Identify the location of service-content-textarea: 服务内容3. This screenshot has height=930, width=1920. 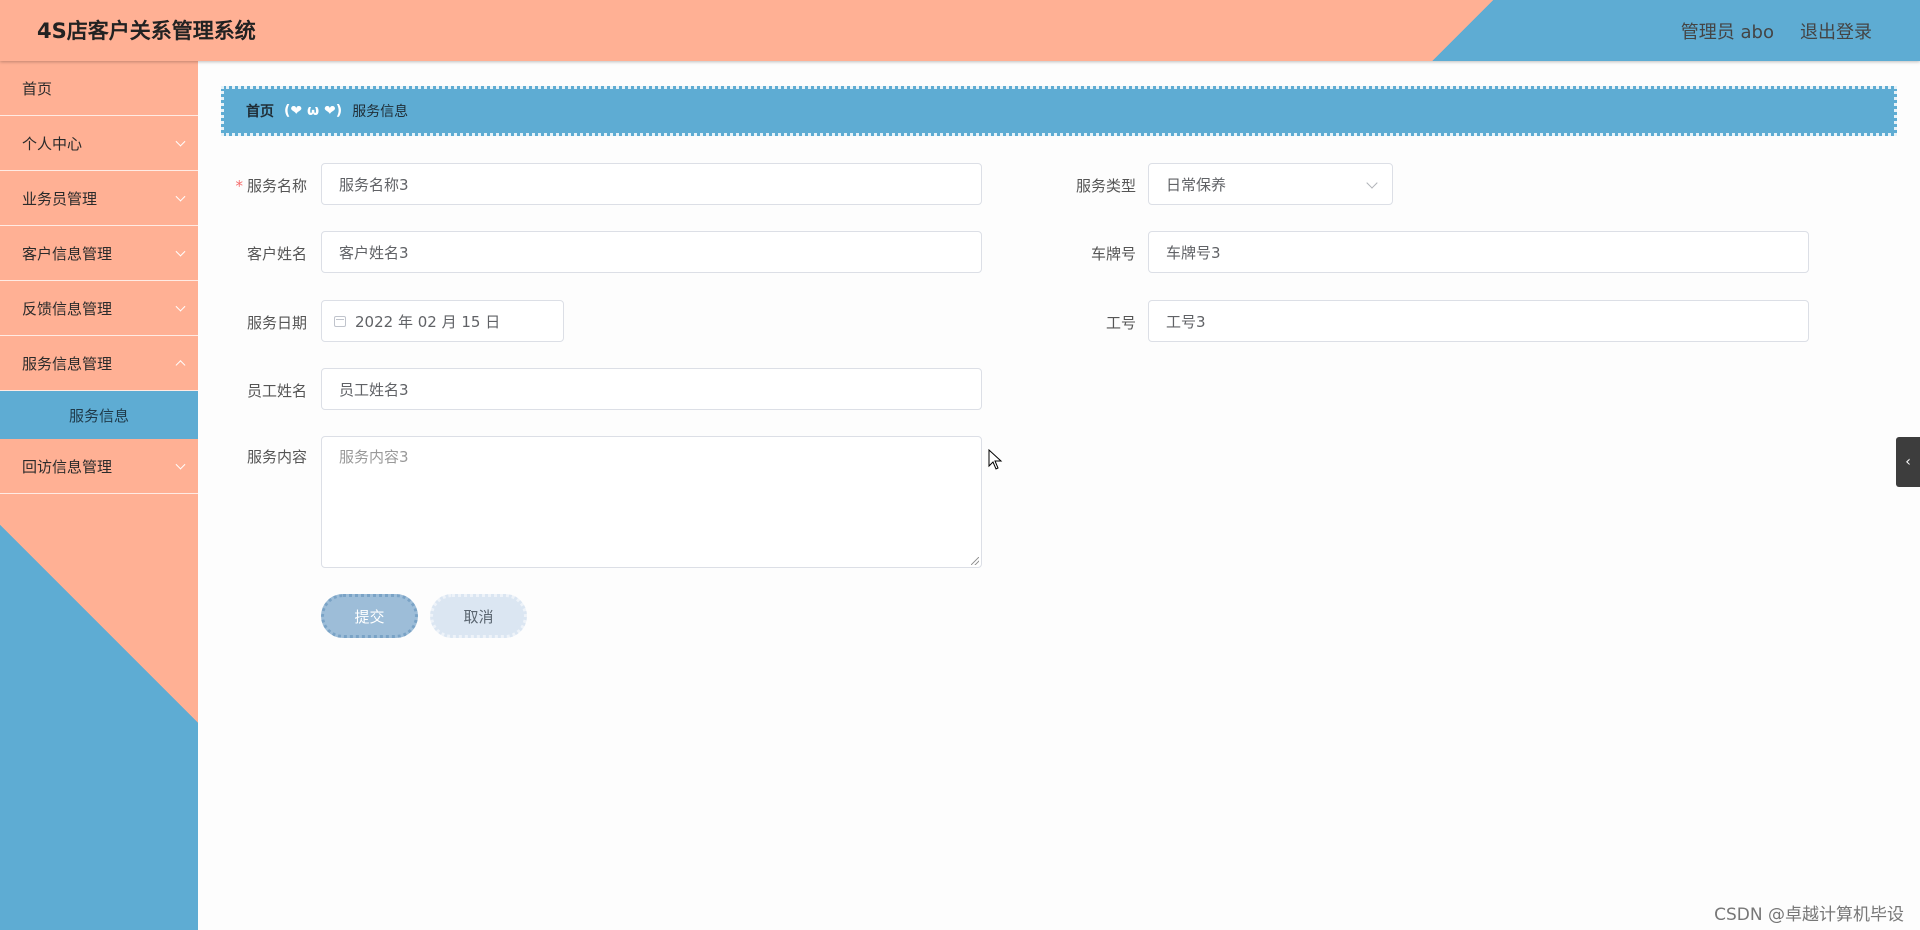
(651, 502).